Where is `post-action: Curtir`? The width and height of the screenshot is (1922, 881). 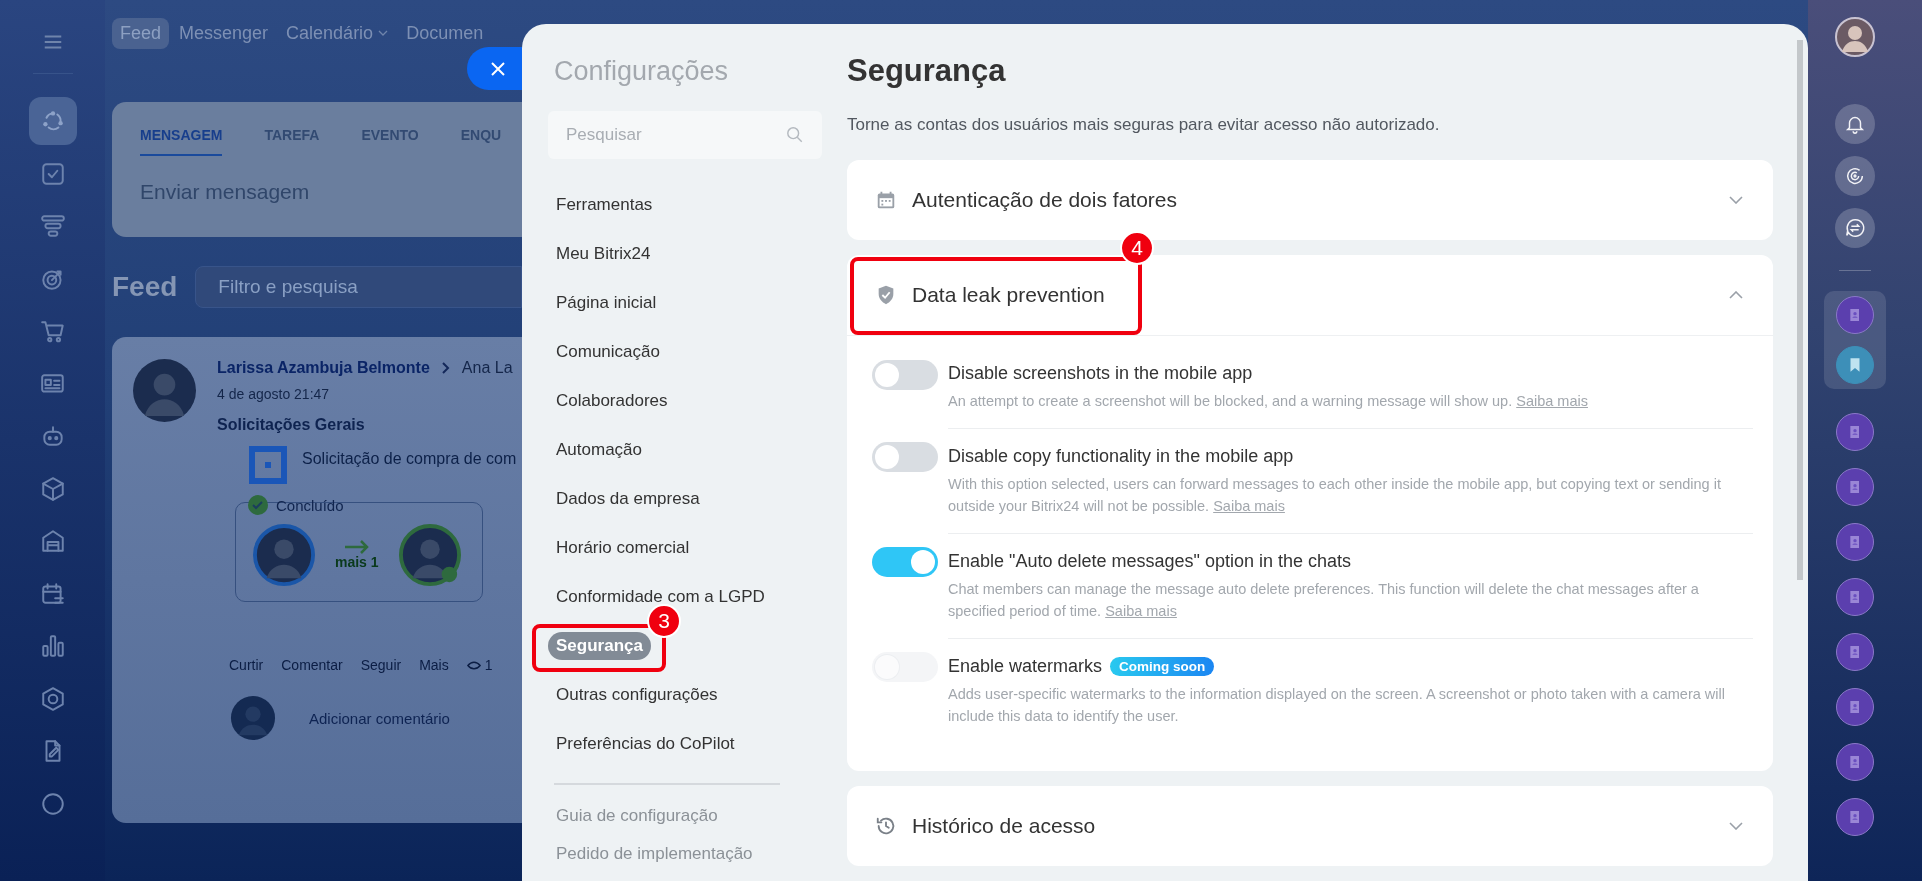
post-action: Curtir is located at coordinates (246, 665).